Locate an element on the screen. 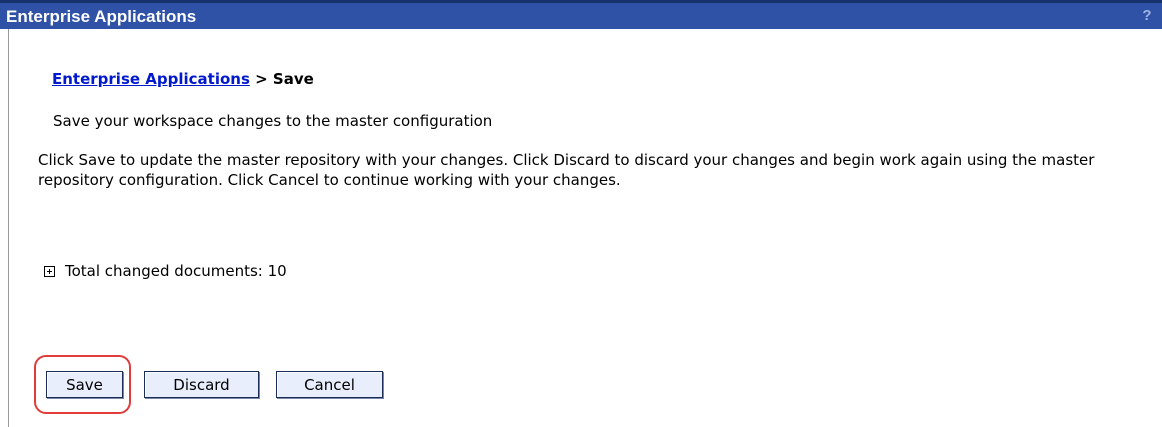 The image size is (1162, 427). save-button: Save is located at coordinates (84, 384).